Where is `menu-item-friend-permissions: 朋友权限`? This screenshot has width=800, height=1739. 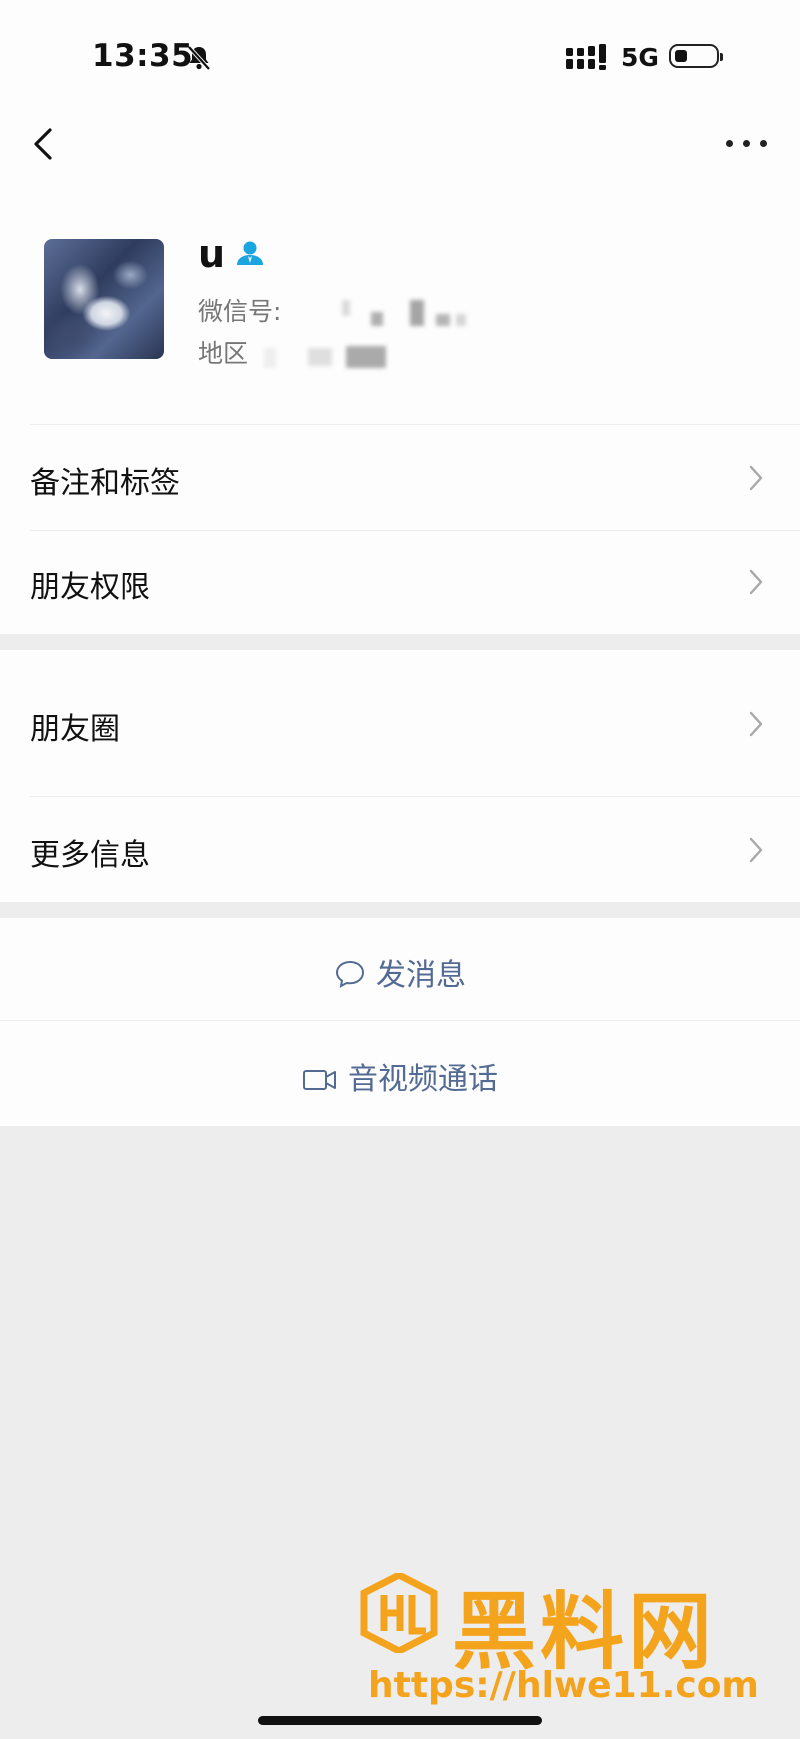
menu-item-friend-permissions: 朋友权限 is located at coordinates (400, 582).